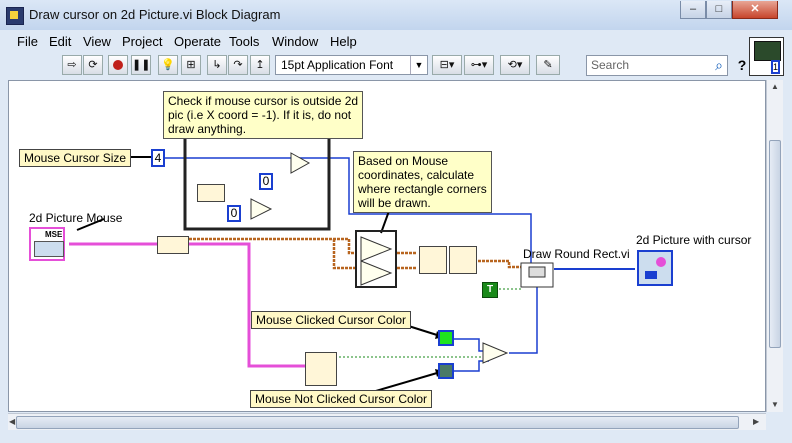 The width and height of the screenshot is (792, 443). I want to click on size-constant: 4, so click(158, 158).